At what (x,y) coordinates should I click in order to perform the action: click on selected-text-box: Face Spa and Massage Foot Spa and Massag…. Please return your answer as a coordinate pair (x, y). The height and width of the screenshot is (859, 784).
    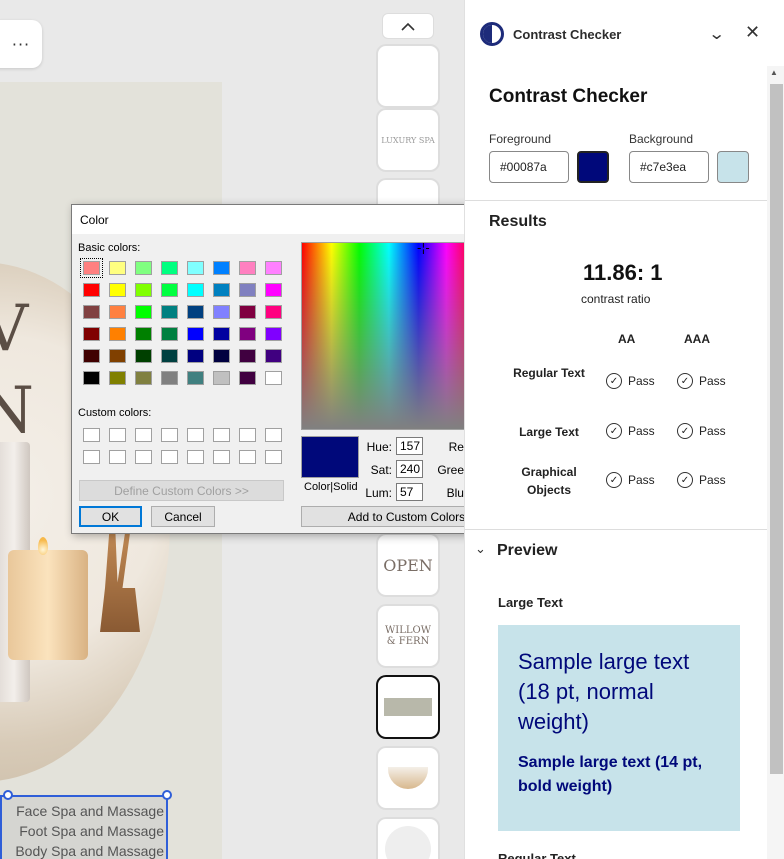
    Looking at the image, I should click on (84, 827).